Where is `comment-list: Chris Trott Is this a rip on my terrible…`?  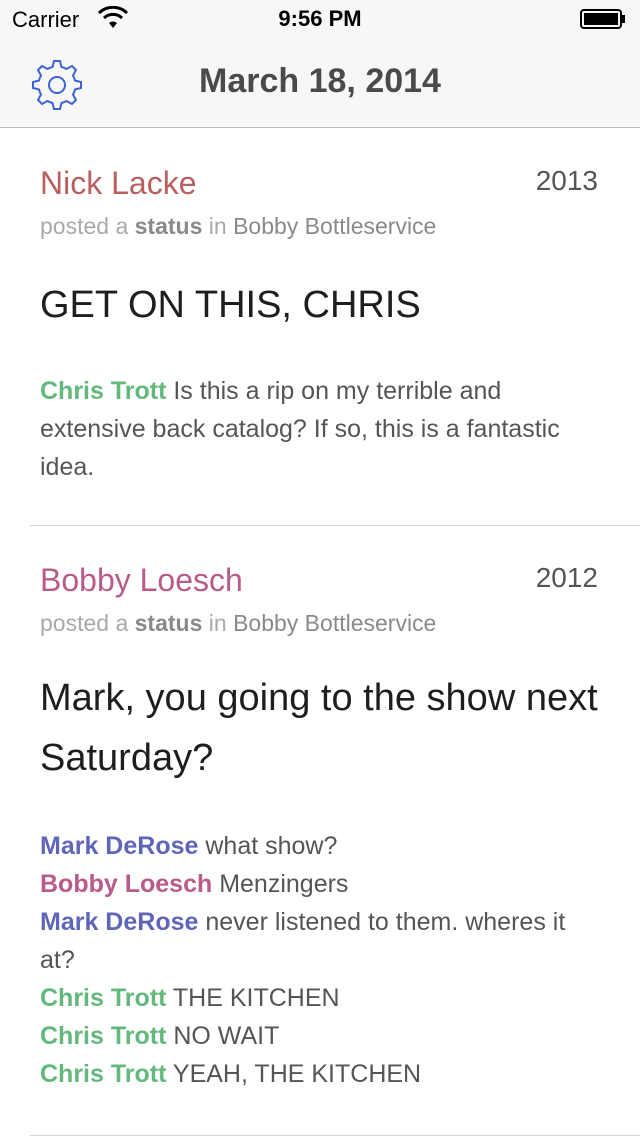
comment-list: Chris Trott Is this a rip on my terrible… is located at coordinates (310, 429).